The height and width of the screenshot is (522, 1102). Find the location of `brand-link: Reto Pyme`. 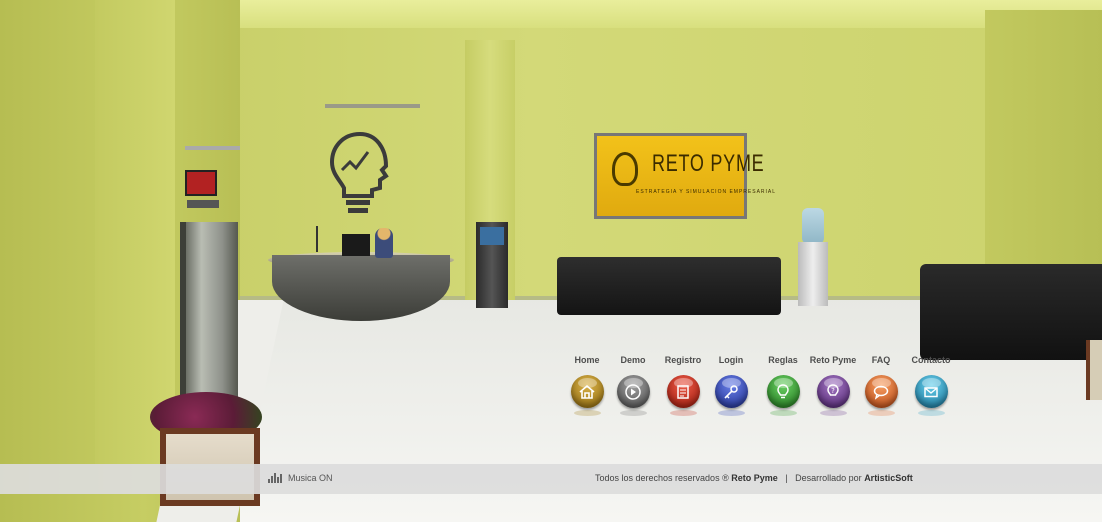

brand-link: Reto Pyme is located at coordinates (754, 478).